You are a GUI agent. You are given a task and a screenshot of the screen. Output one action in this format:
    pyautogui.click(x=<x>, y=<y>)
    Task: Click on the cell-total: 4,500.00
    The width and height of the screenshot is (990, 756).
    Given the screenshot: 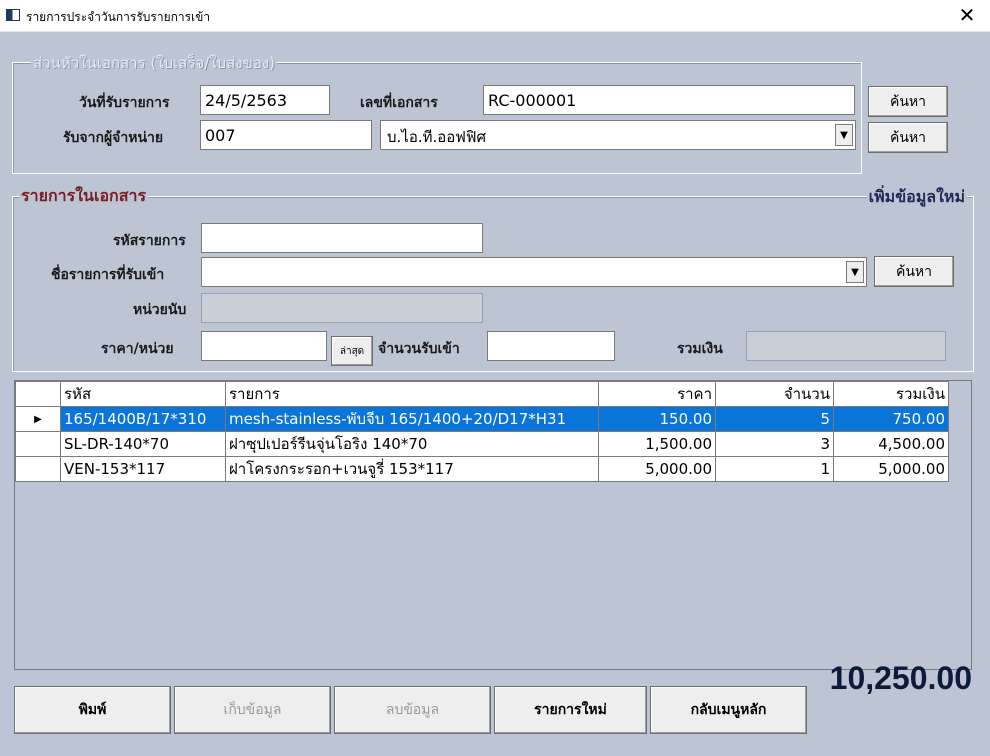 What is the action you would take?
    pyautogui.click(x=891, y=444)
    